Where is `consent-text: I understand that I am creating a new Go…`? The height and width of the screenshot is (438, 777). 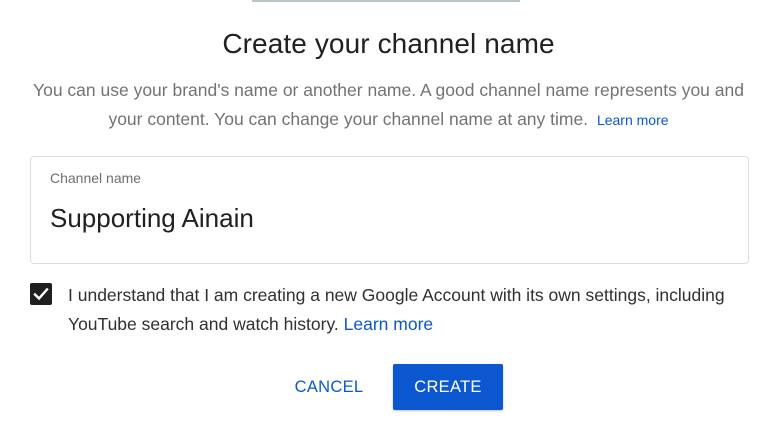
consent-text: I understand that I am creating a new Go… is located at coordinates (406, 310).